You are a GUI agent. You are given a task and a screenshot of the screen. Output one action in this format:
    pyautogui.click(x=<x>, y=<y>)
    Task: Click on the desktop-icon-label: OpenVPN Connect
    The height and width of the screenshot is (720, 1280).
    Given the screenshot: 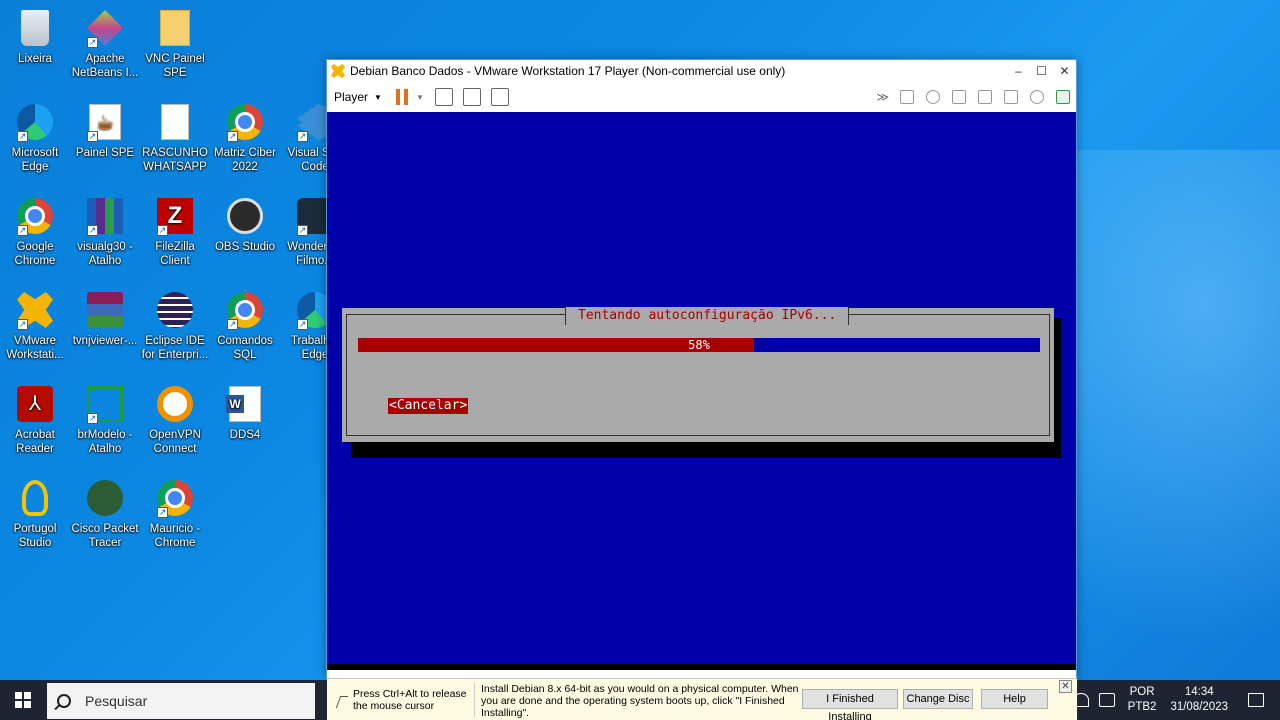 What is the action you would take?
    pyautogui.click(x=175, y=442)
    